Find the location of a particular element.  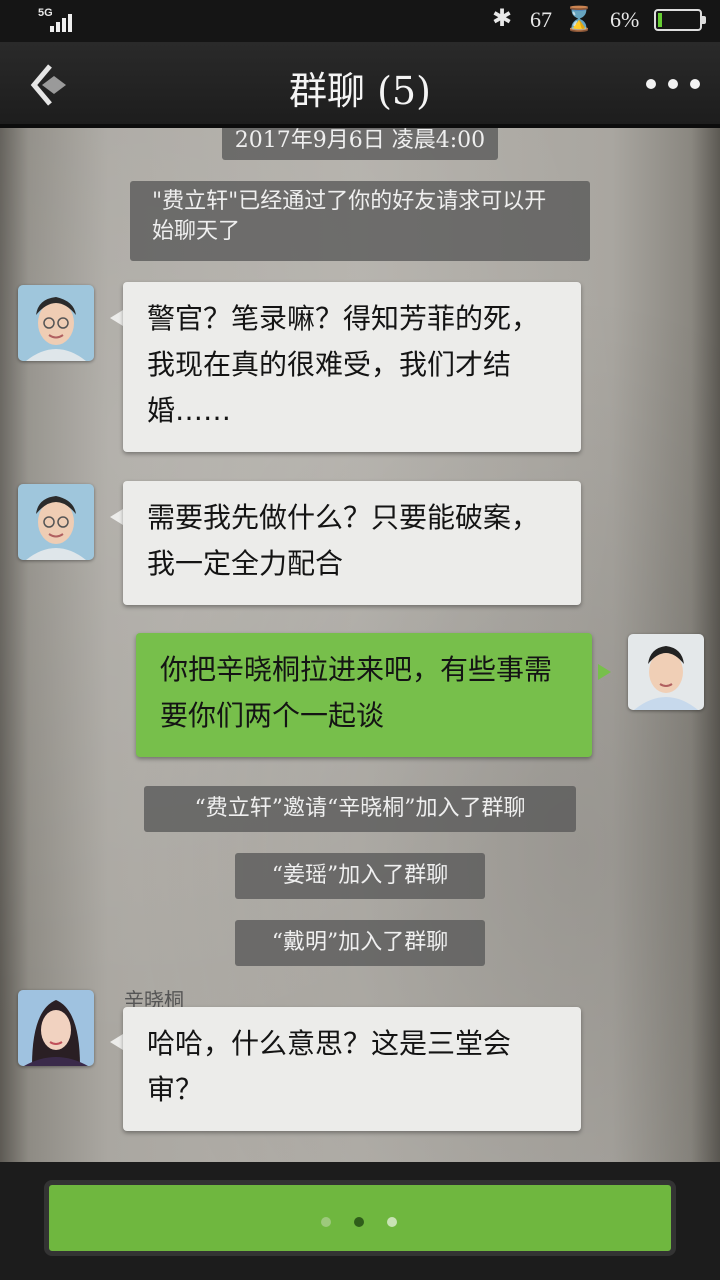

system-notice-friend-added: "费立轩"已经通过了你的好友请求可以开始聊天了 is located at coordinates (360, 221).